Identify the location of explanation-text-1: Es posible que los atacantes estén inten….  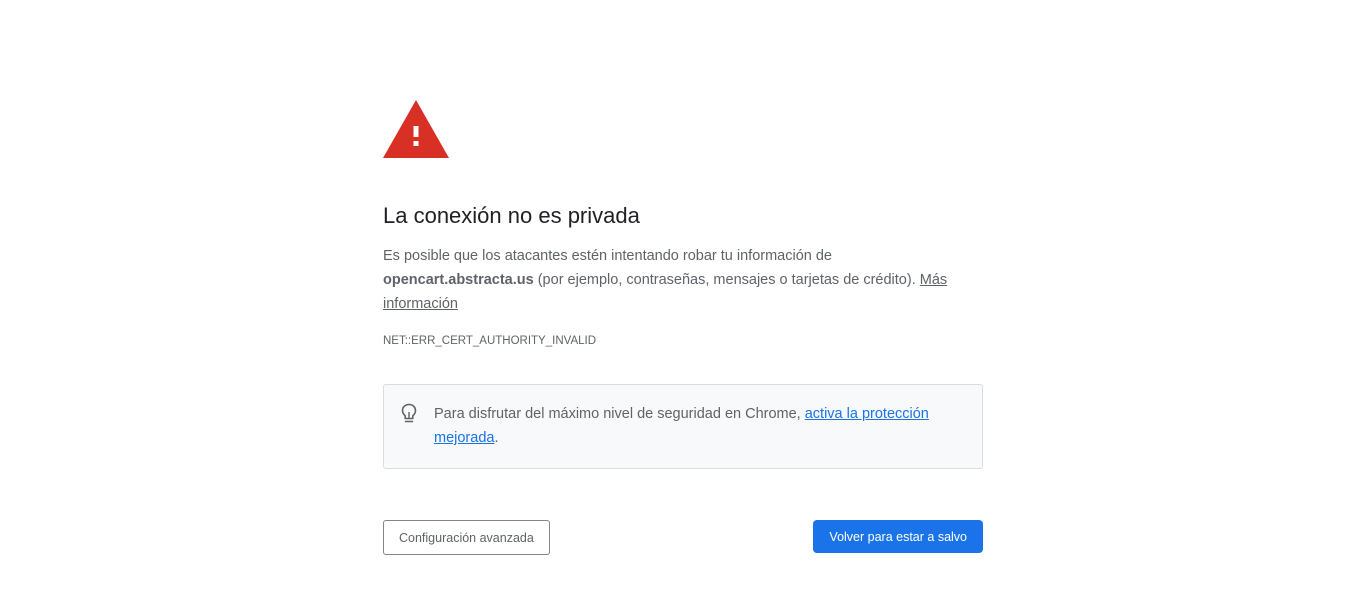
(607, 256).